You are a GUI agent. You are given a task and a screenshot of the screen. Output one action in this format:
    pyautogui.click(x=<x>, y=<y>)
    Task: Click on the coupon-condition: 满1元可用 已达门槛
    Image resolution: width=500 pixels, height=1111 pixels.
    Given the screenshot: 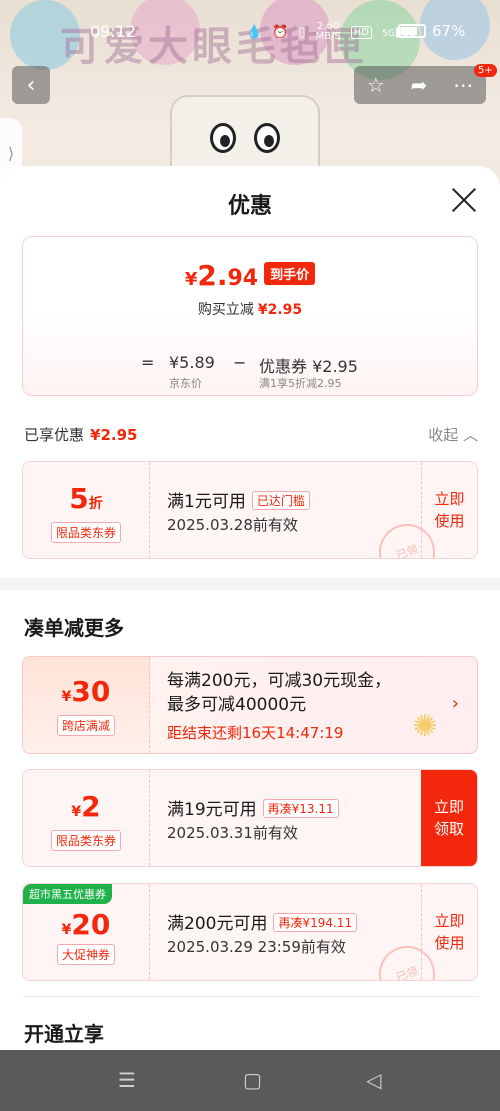 What is the action you would take?
    pyautogui.click(x=238, y=499)
    